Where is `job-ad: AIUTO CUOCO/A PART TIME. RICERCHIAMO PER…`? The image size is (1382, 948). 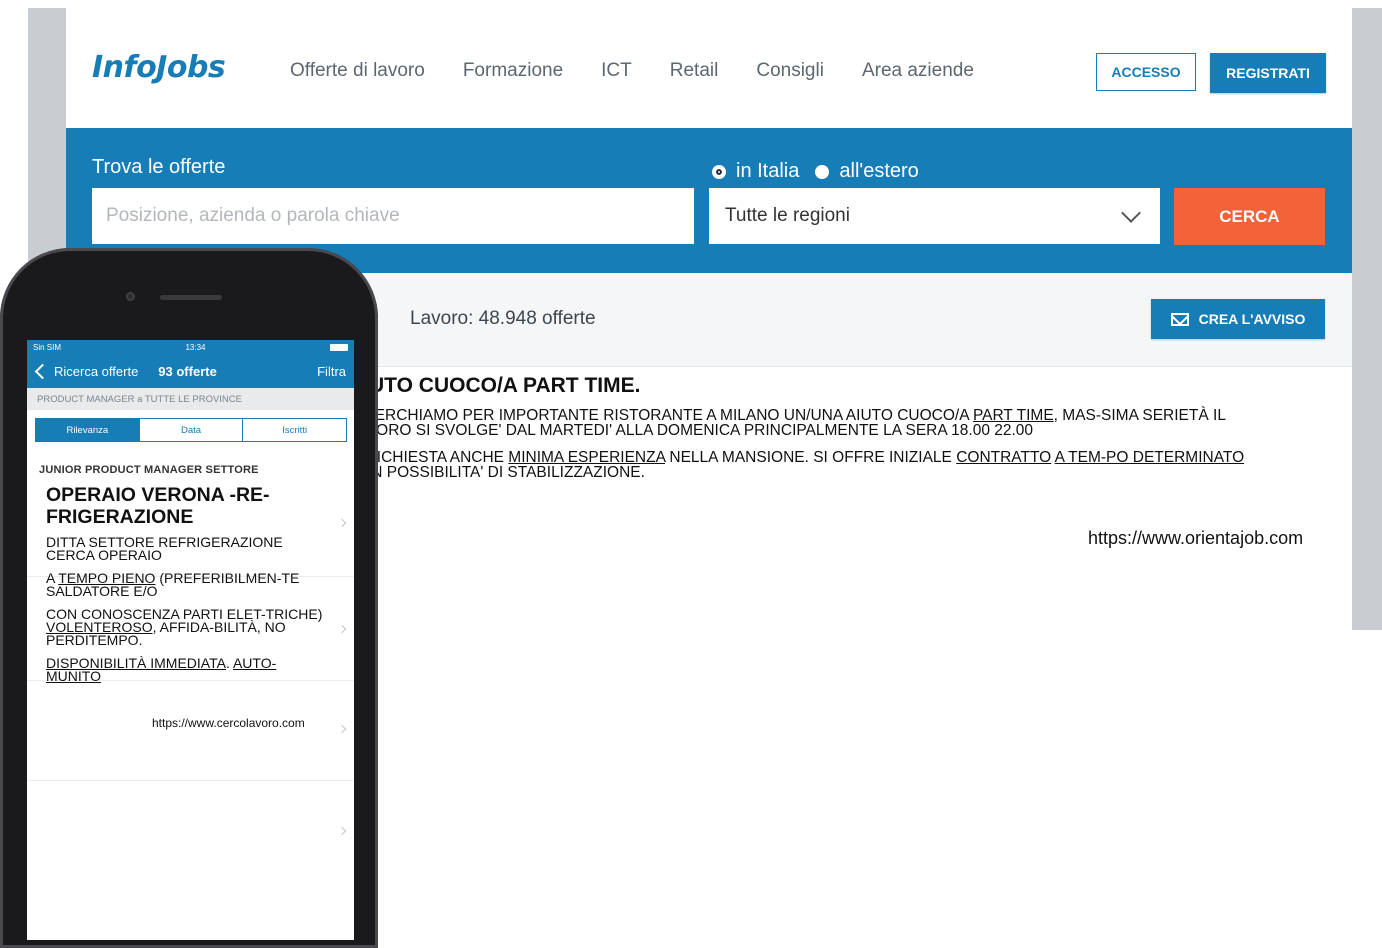
job-ad: AIUTO CUOCO/A PART TIME. RICERCHIAMO PER… is located at coordinates (808, 433).